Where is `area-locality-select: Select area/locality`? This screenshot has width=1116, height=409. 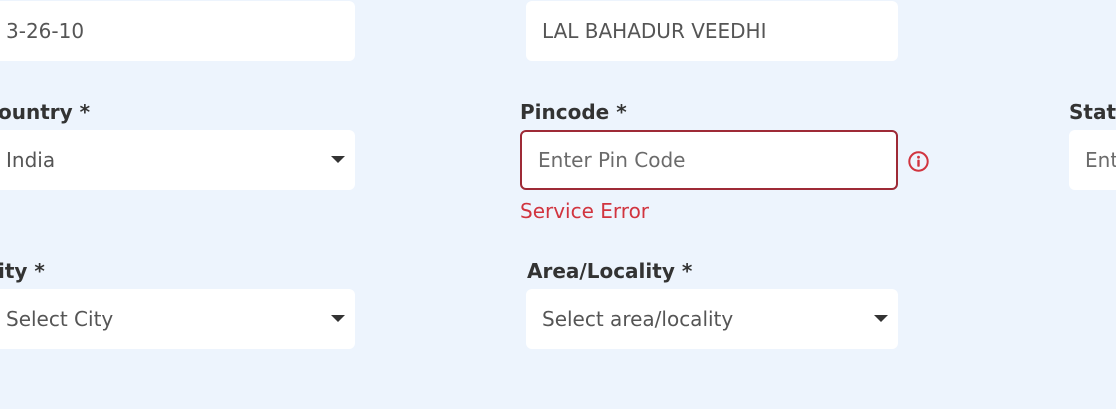 area-locality-select: Select area/locality is located at coordinates (712, 319).